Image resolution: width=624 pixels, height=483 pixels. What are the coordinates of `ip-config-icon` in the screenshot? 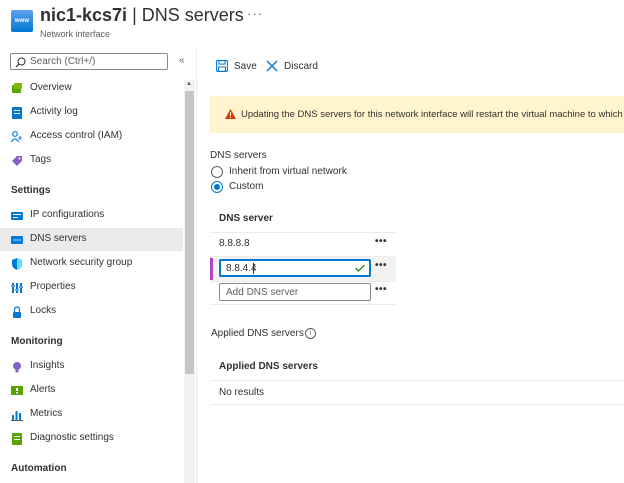 It's located at (17, 216).